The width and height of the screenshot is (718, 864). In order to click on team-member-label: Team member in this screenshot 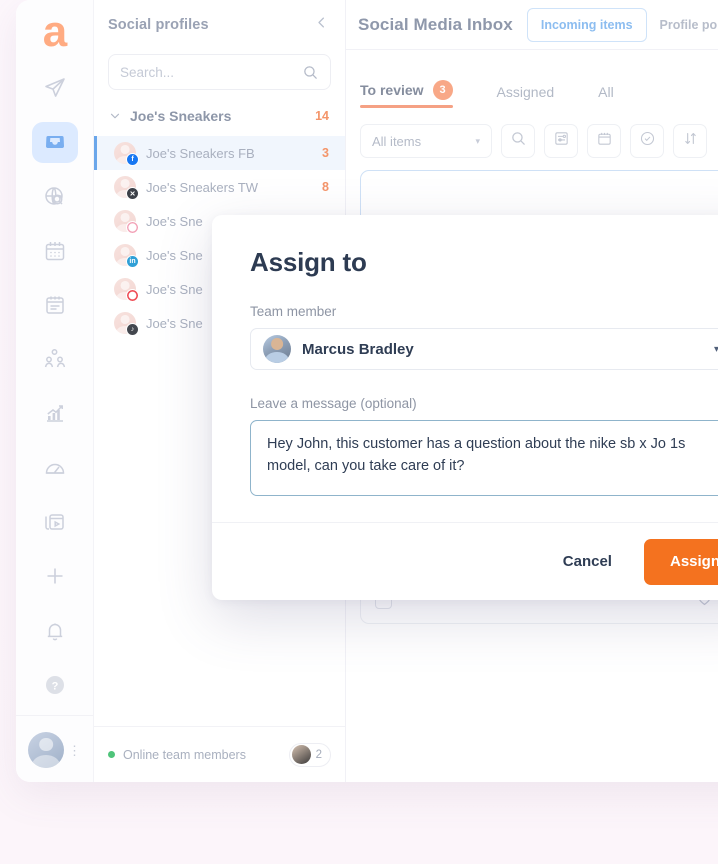, I will do `click(293, 311)`.